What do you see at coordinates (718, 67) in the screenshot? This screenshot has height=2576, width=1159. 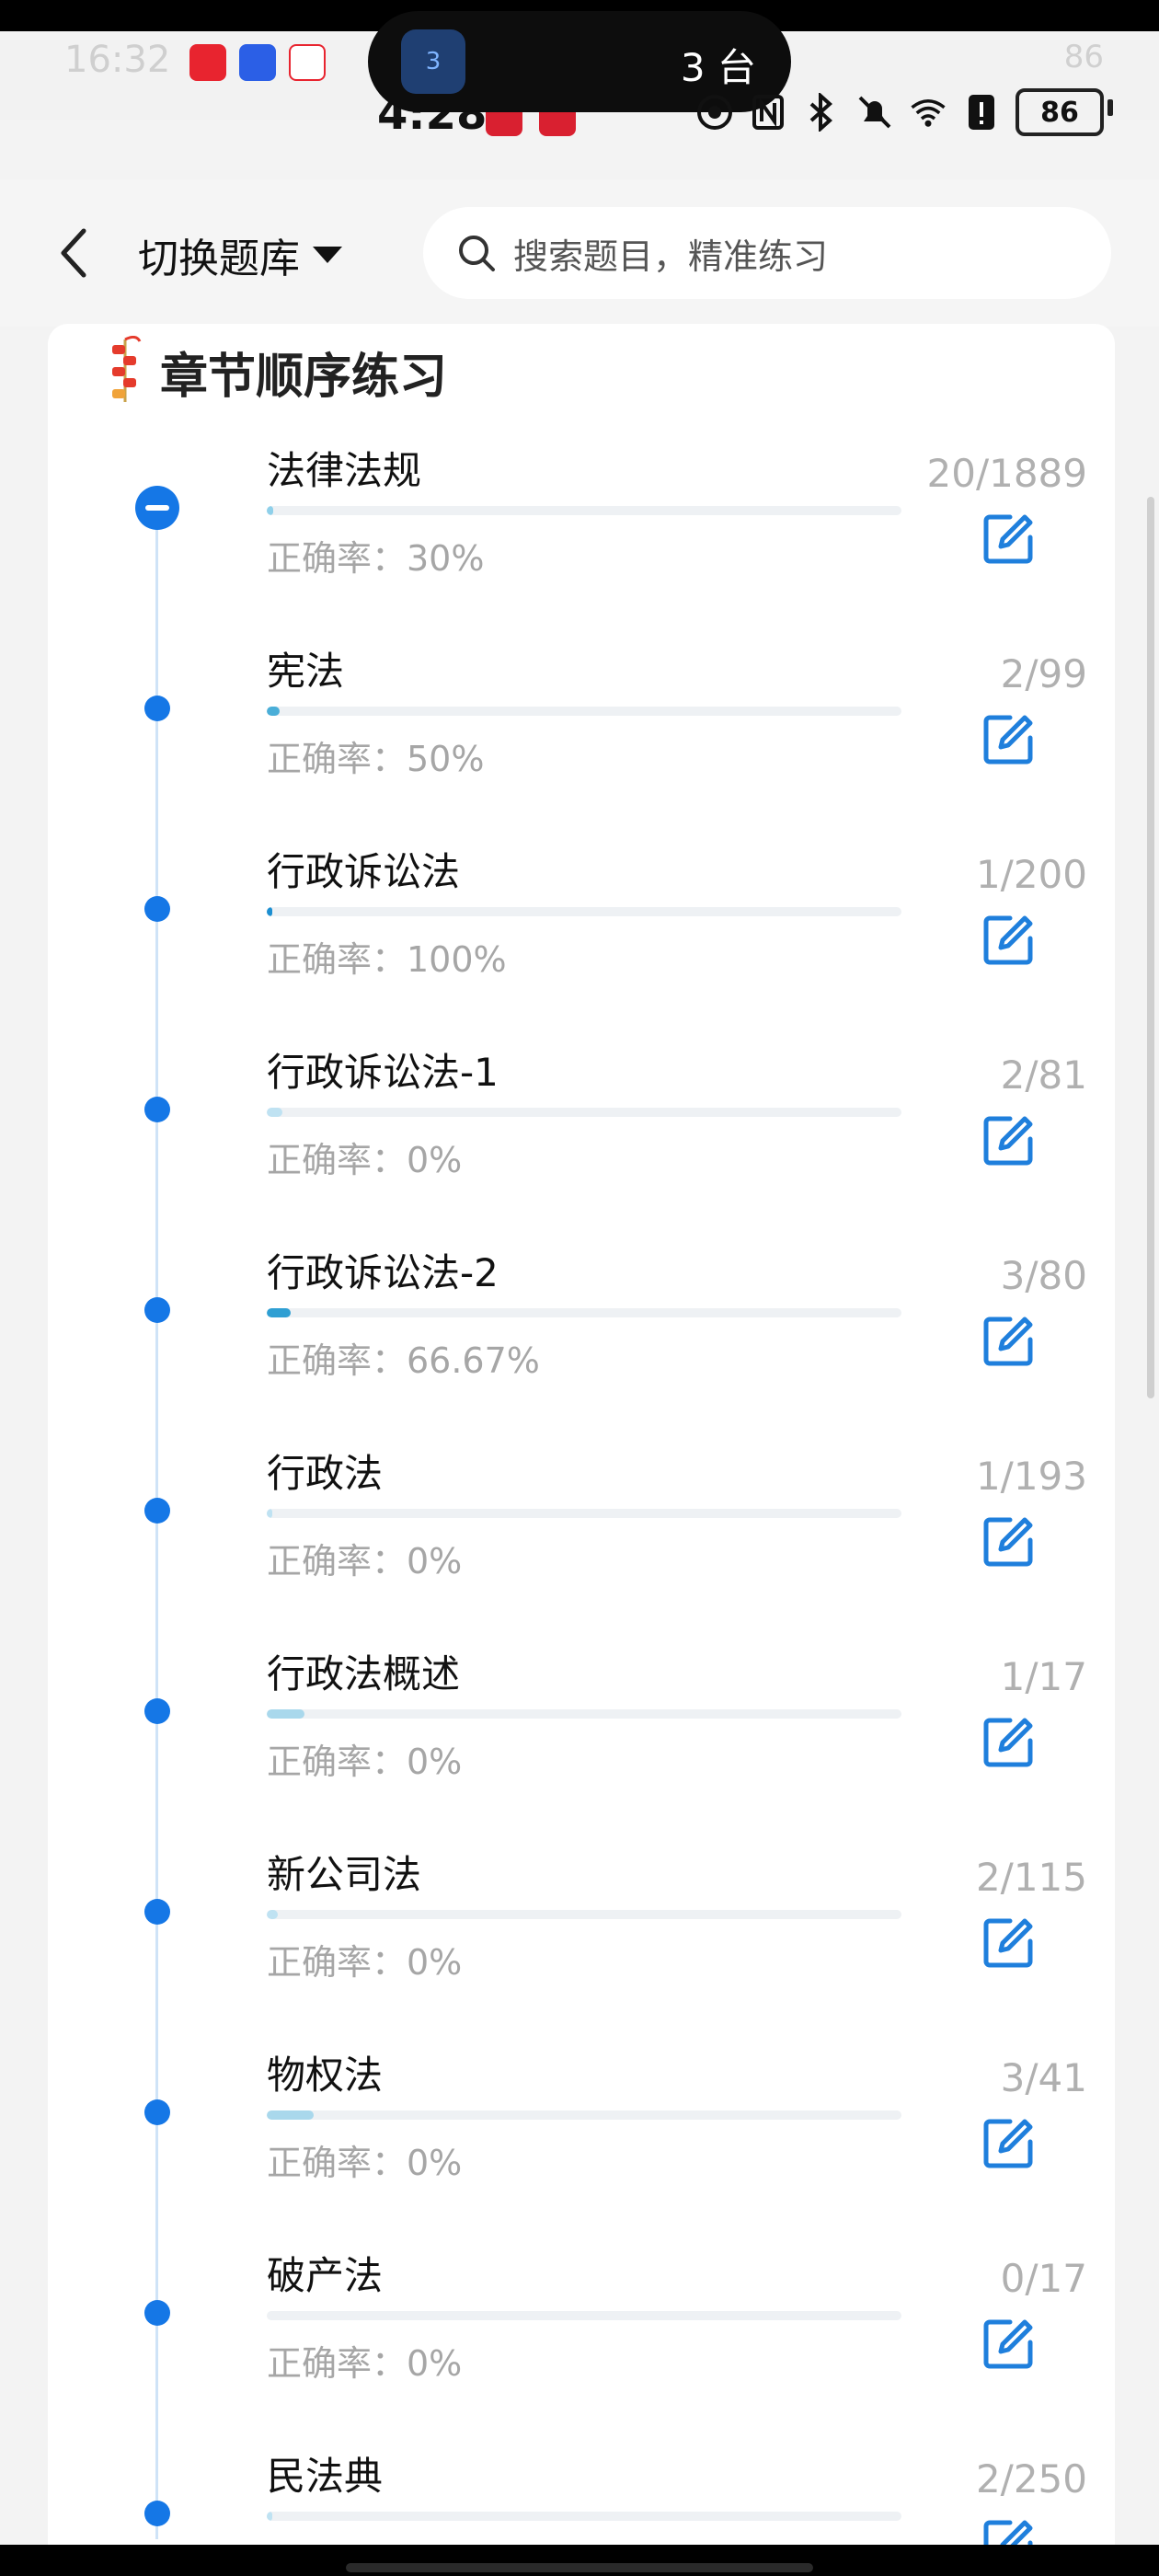 I see `island-device-count: 3 台` at bounding box center [718, 67].